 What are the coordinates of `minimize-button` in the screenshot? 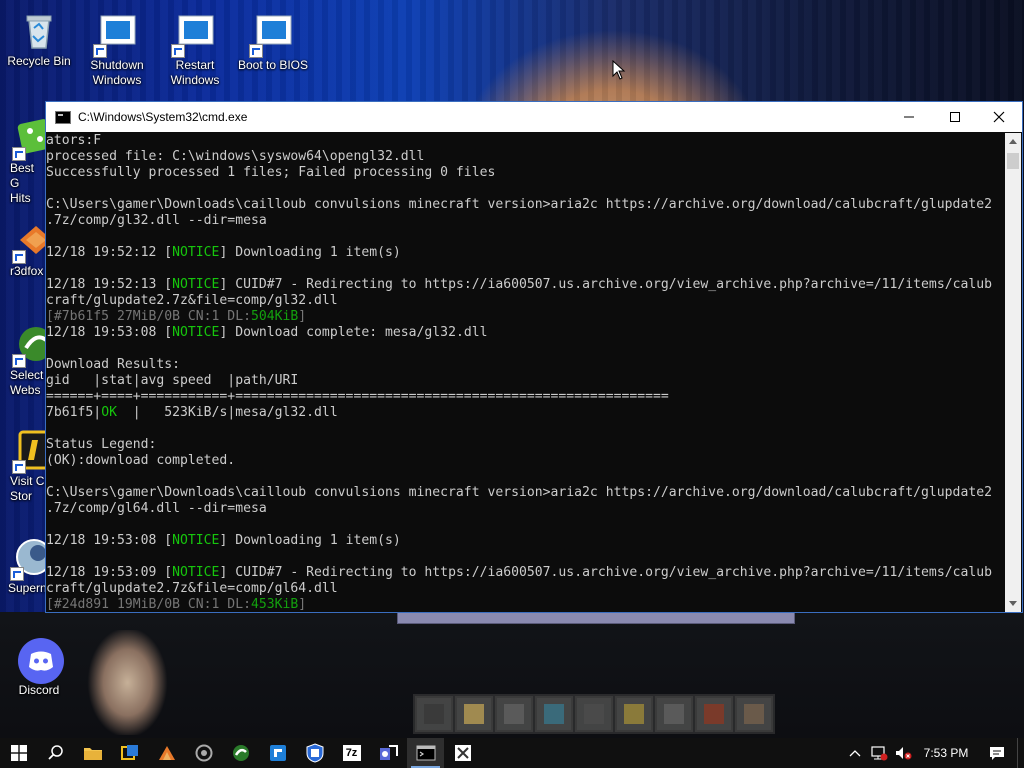 It's located at (909, 117).